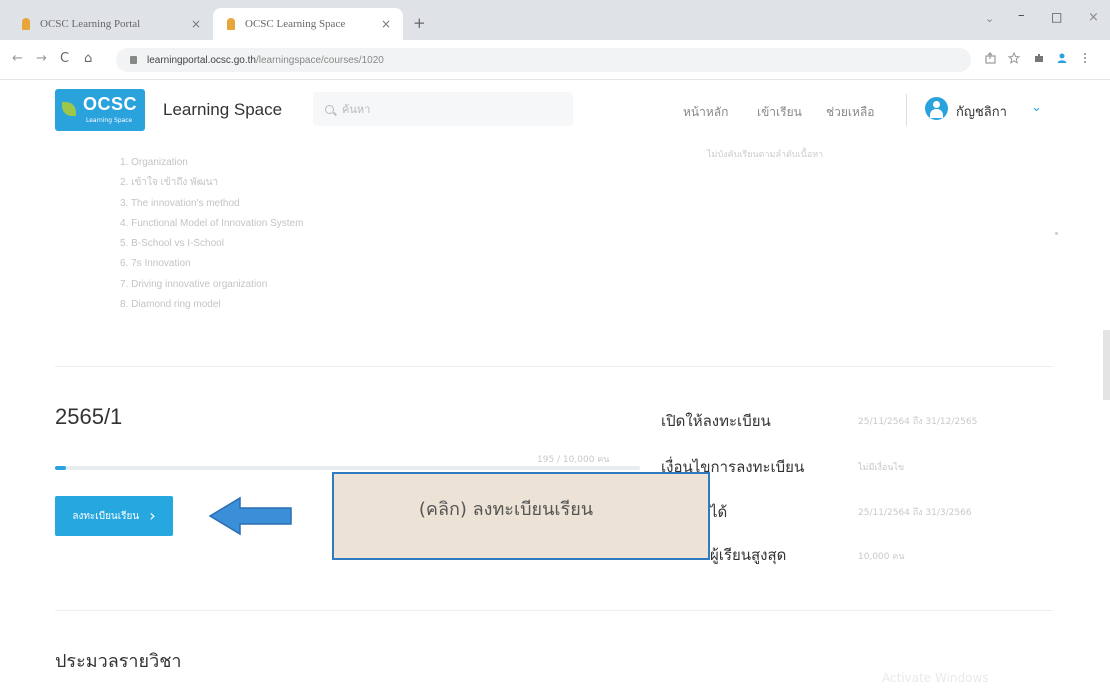 The image size is (1110, 688). Describe the element at coordinates (748, 555) in the screenshot. I see `meta-label-max-learners: ผู้เรียนสูงสุด` at that location.